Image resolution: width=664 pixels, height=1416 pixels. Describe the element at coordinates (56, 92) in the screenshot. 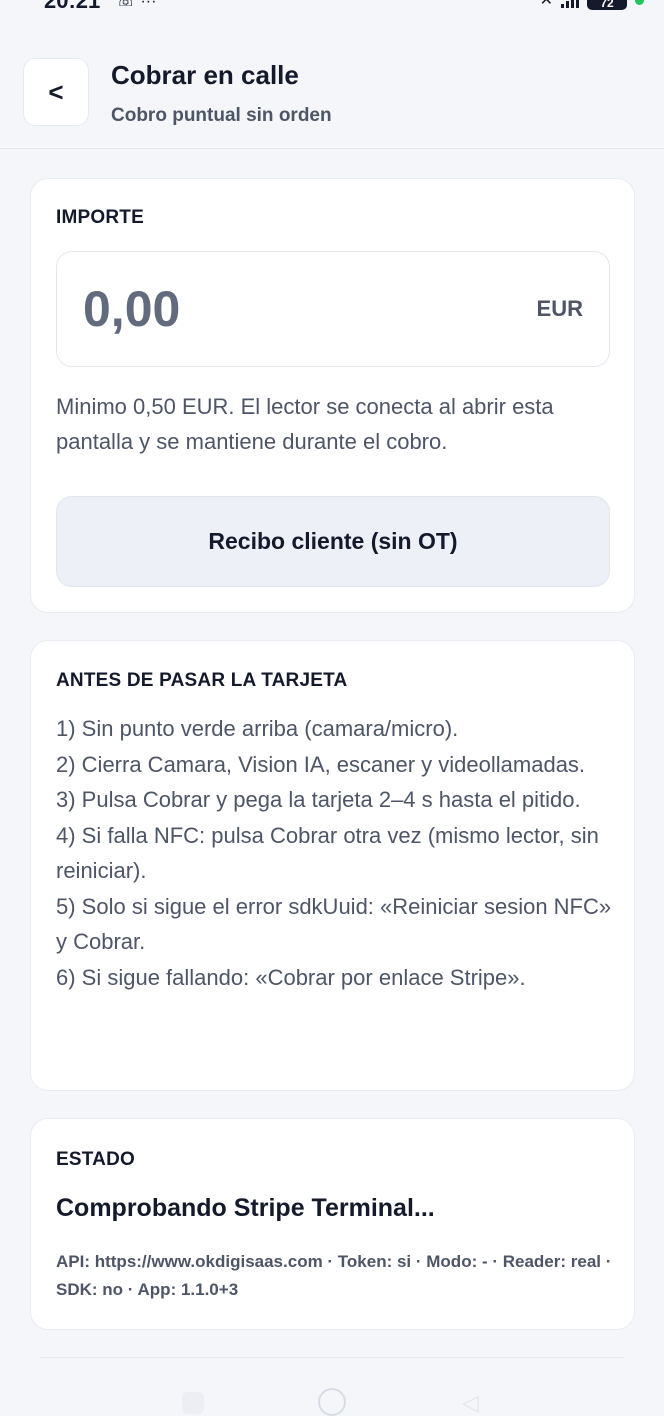

I see `back-button: <` at that location.